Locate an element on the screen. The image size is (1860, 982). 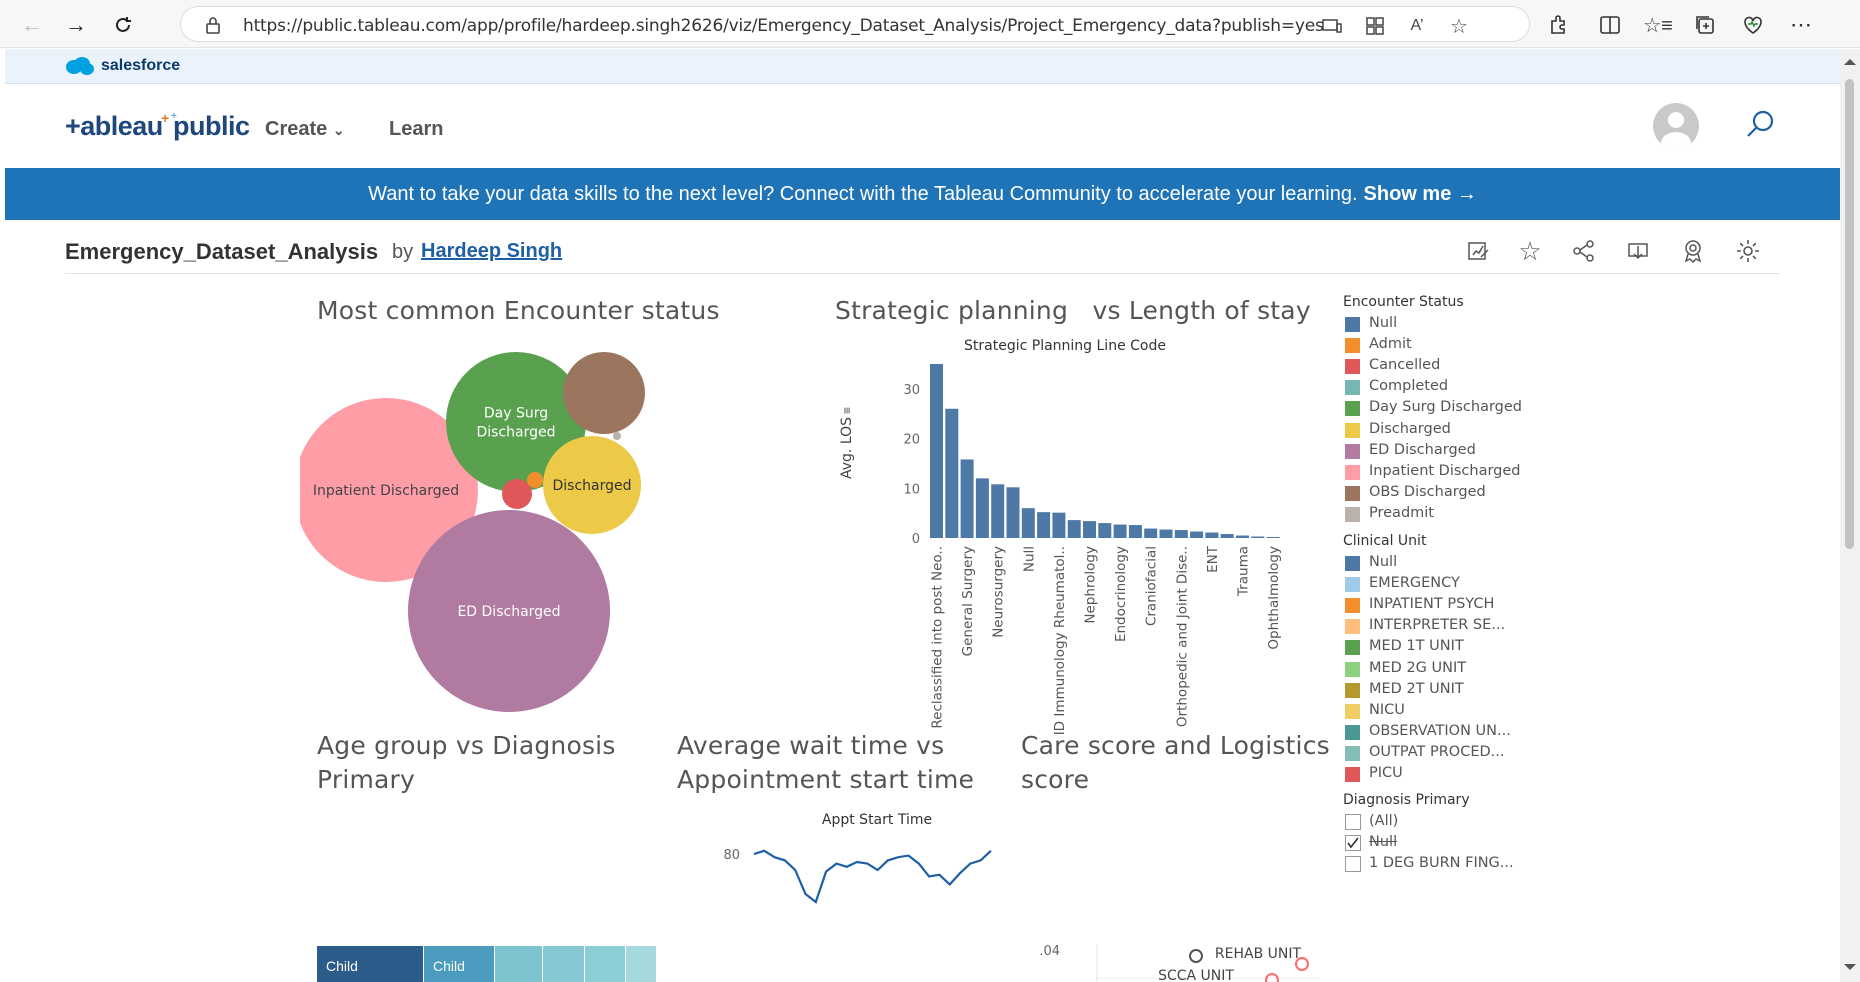
y-tick-label: 10 is located at coordinates (911, 489).